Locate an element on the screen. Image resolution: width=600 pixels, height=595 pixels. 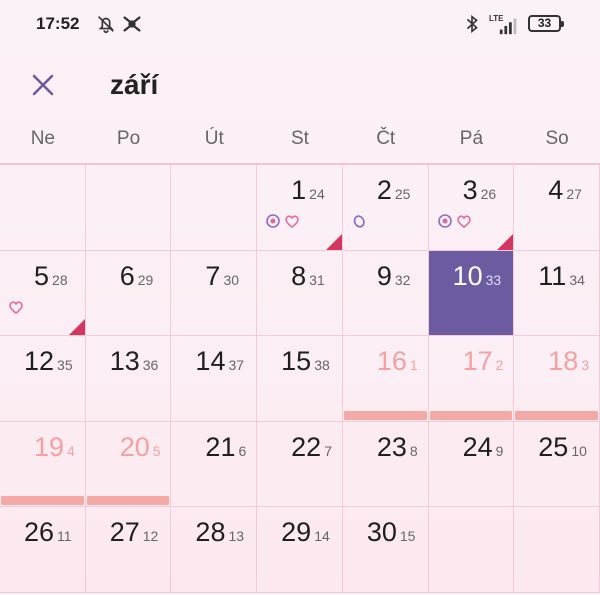
day-cell: 19 4 is located at coordinates (43, 464).